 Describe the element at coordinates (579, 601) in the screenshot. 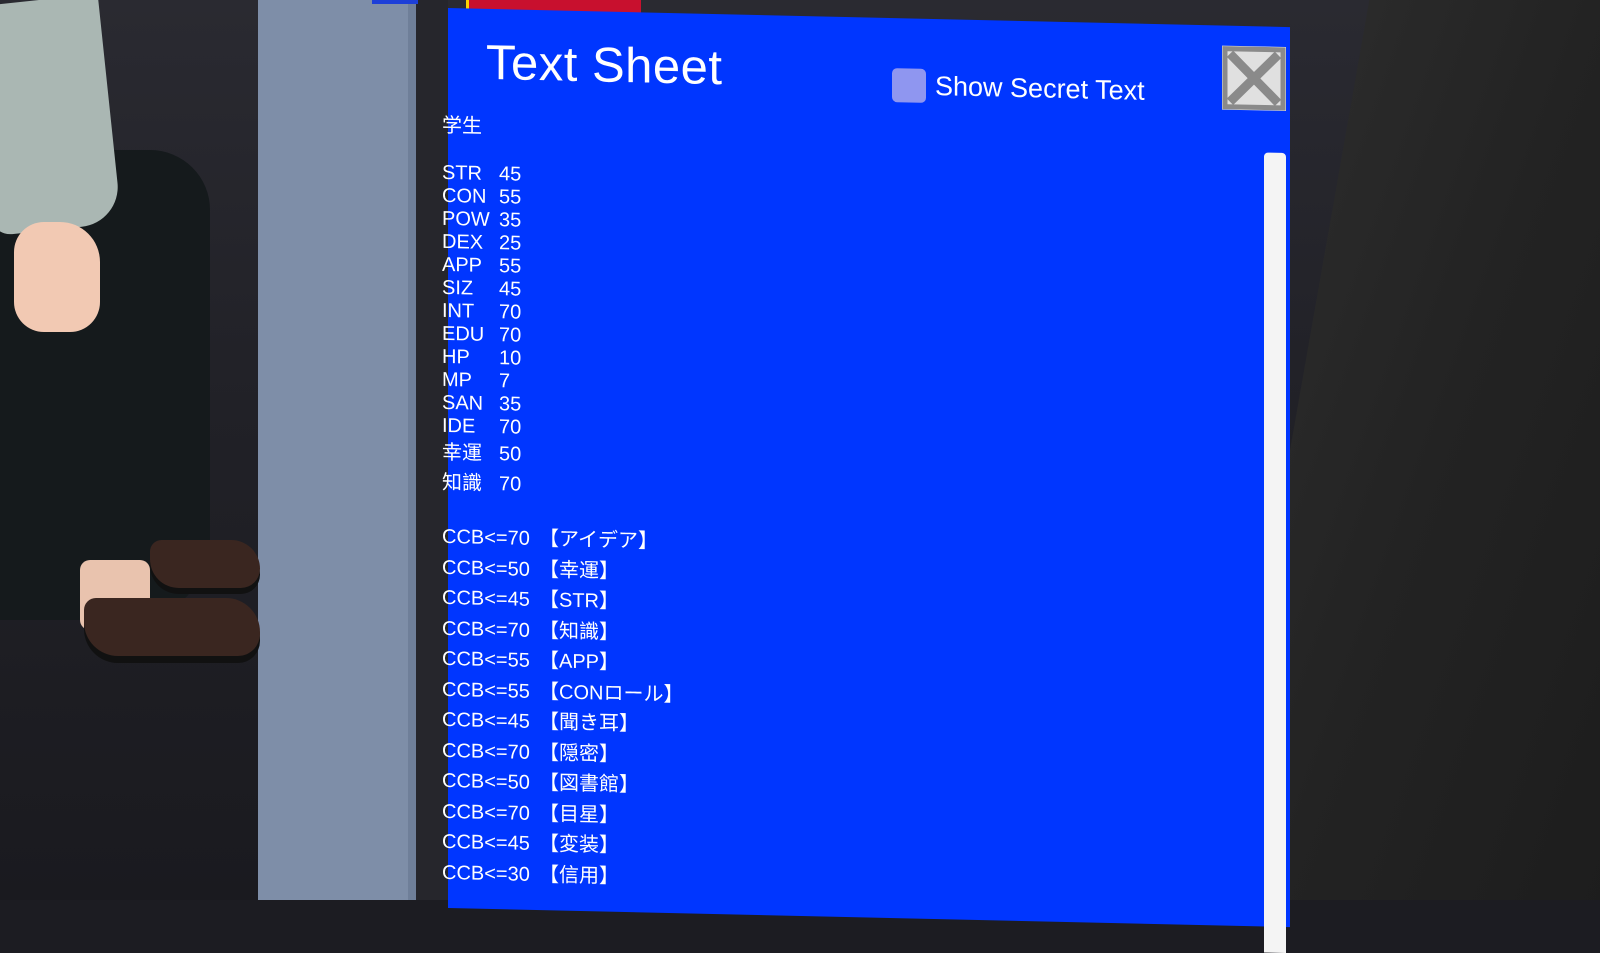

I see `check-label: 【STR】` at that location.